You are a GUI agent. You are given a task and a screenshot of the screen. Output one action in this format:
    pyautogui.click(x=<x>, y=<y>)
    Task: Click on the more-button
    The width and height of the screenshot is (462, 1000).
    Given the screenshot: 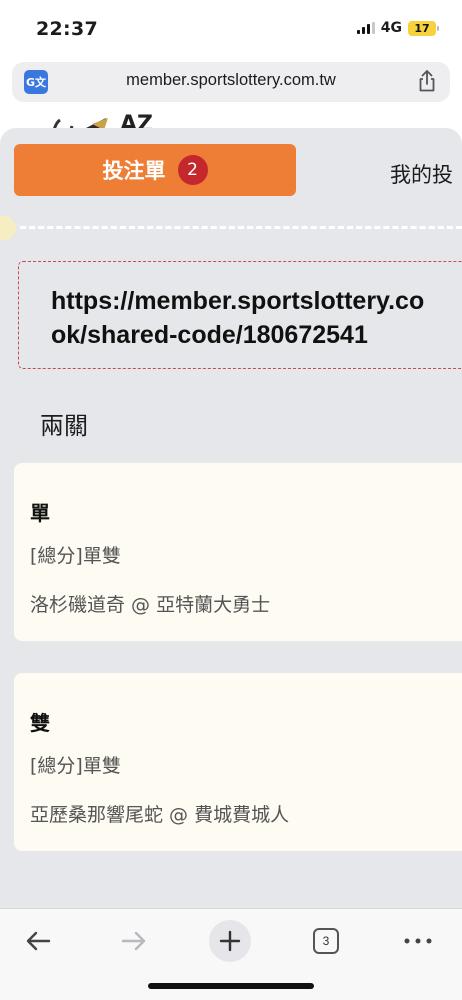 What is the action you would take?
    pyautogui.click(x=418, y=941)
    